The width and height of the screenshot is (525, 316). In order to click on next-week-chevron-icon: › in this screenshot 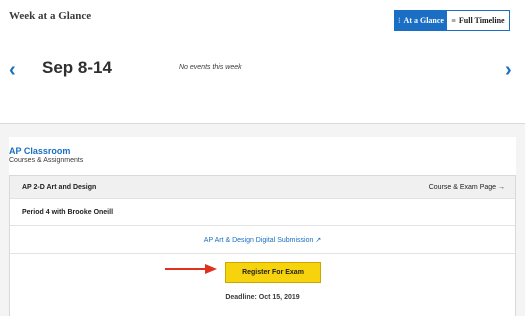, I will do `click(508, 70)`.